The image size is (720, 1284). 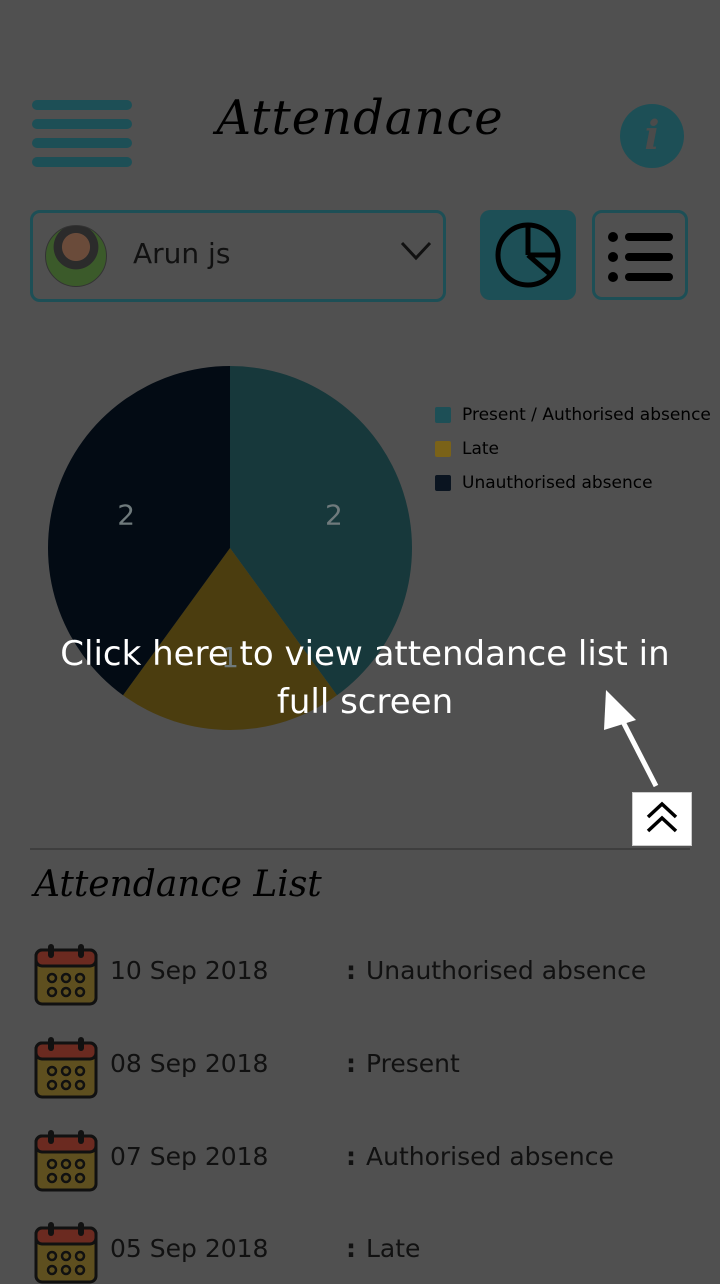 I want to click on page-title: Attendance, so click(x=360, y=118).